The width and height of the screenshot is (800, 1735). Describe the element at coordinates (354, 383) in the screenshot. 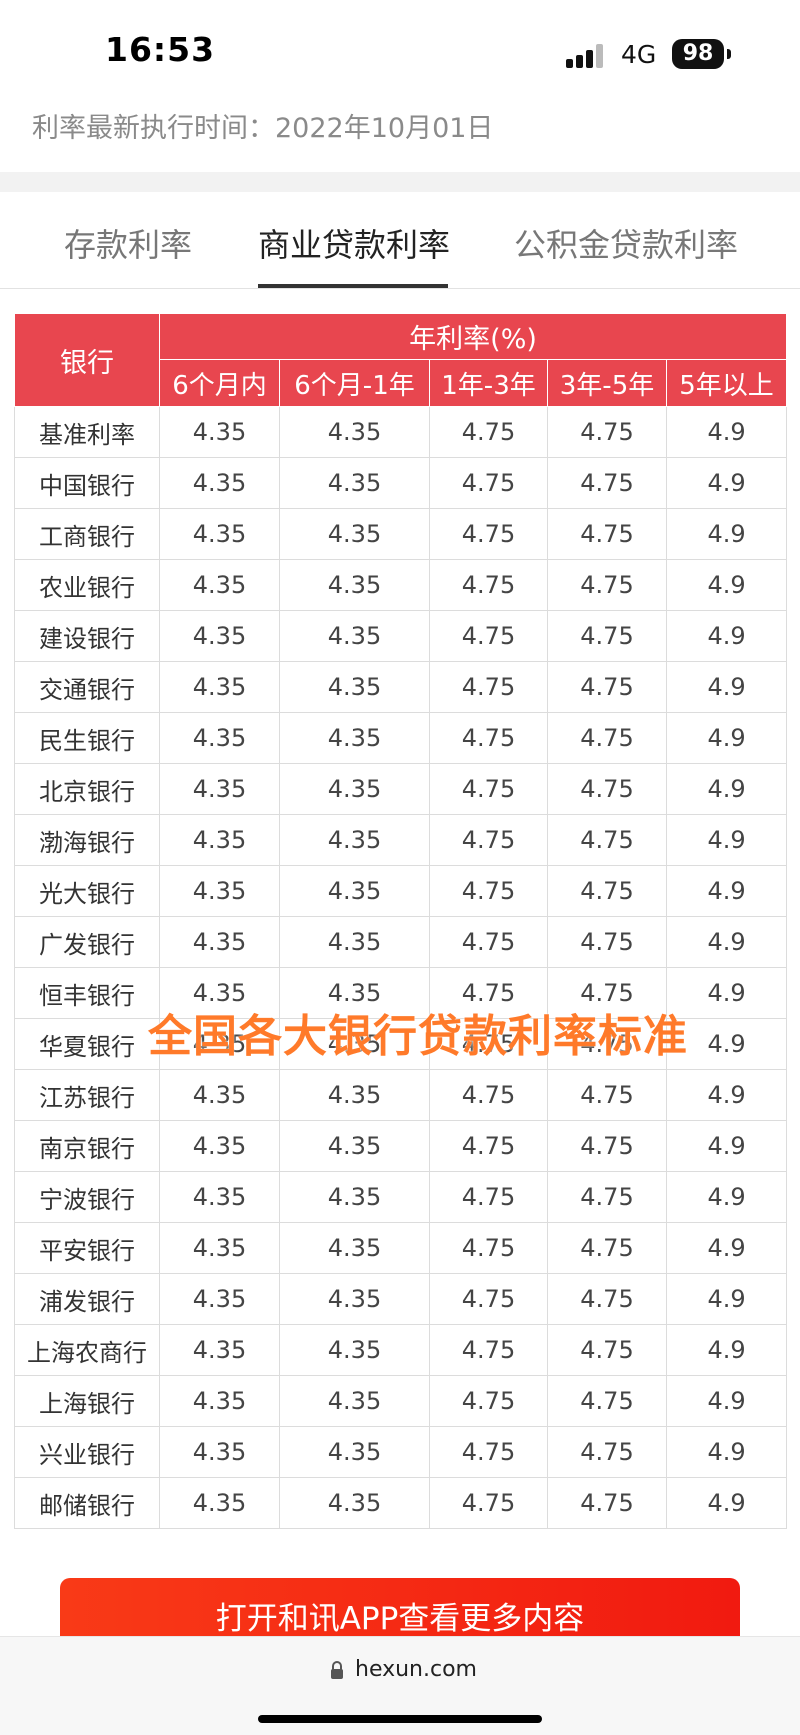

I see `column-header: 6个月-1年` at that location.